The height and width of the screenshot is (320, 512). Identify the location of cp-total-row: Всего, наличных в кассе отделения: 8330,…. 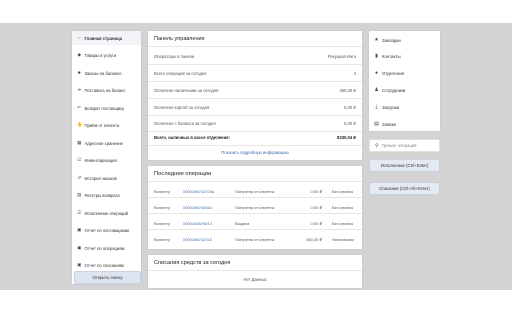
(255, 137).